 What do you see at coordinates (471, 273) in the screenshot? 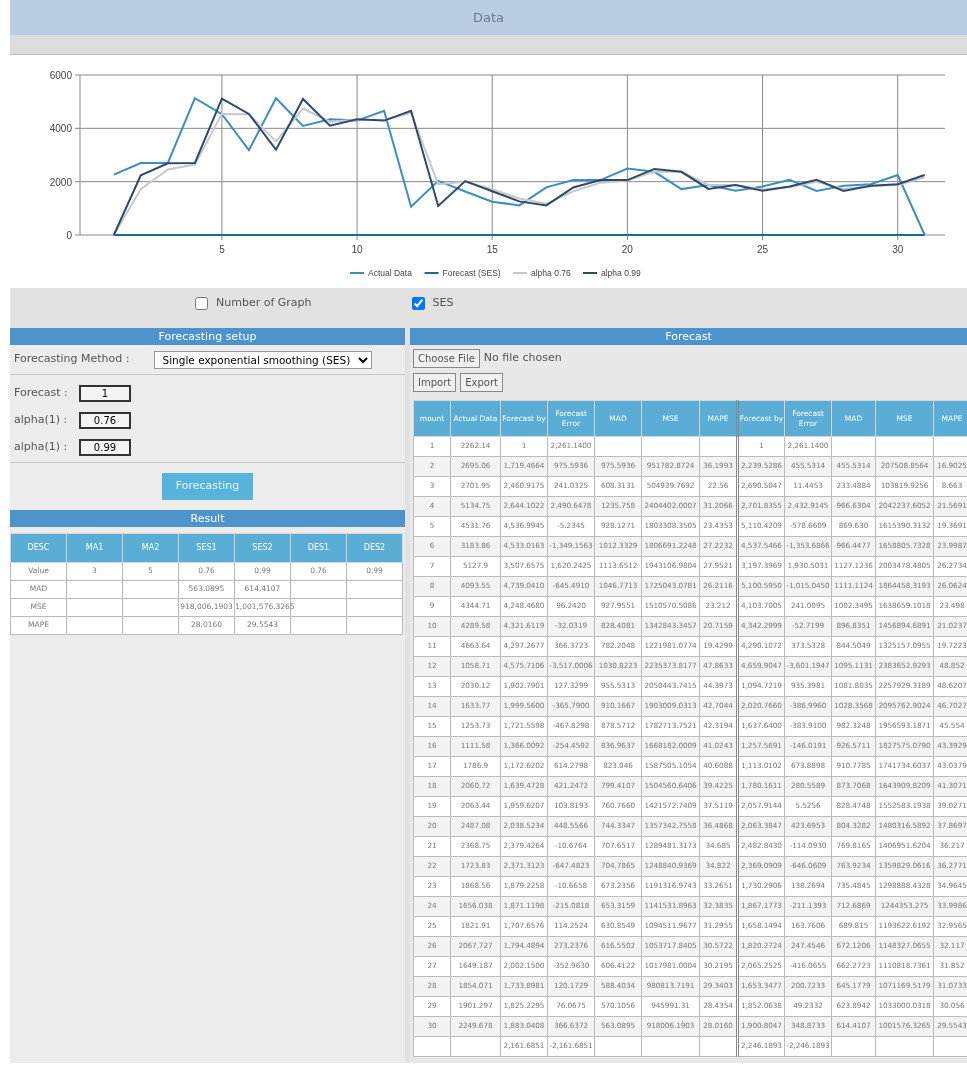
I see `legend-label: Forecast (SES)` at bounding box center [471, 273].